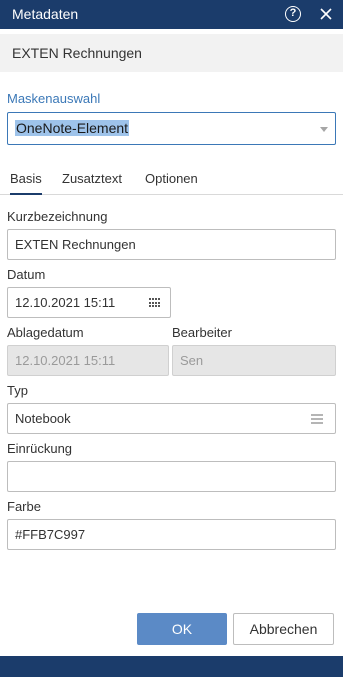  What do you see at coordinates (171, 244) in the screenshot?
I see `kurzbezeichnung-field: EXTEN Rechnungen` at bounding box center [171, 244].